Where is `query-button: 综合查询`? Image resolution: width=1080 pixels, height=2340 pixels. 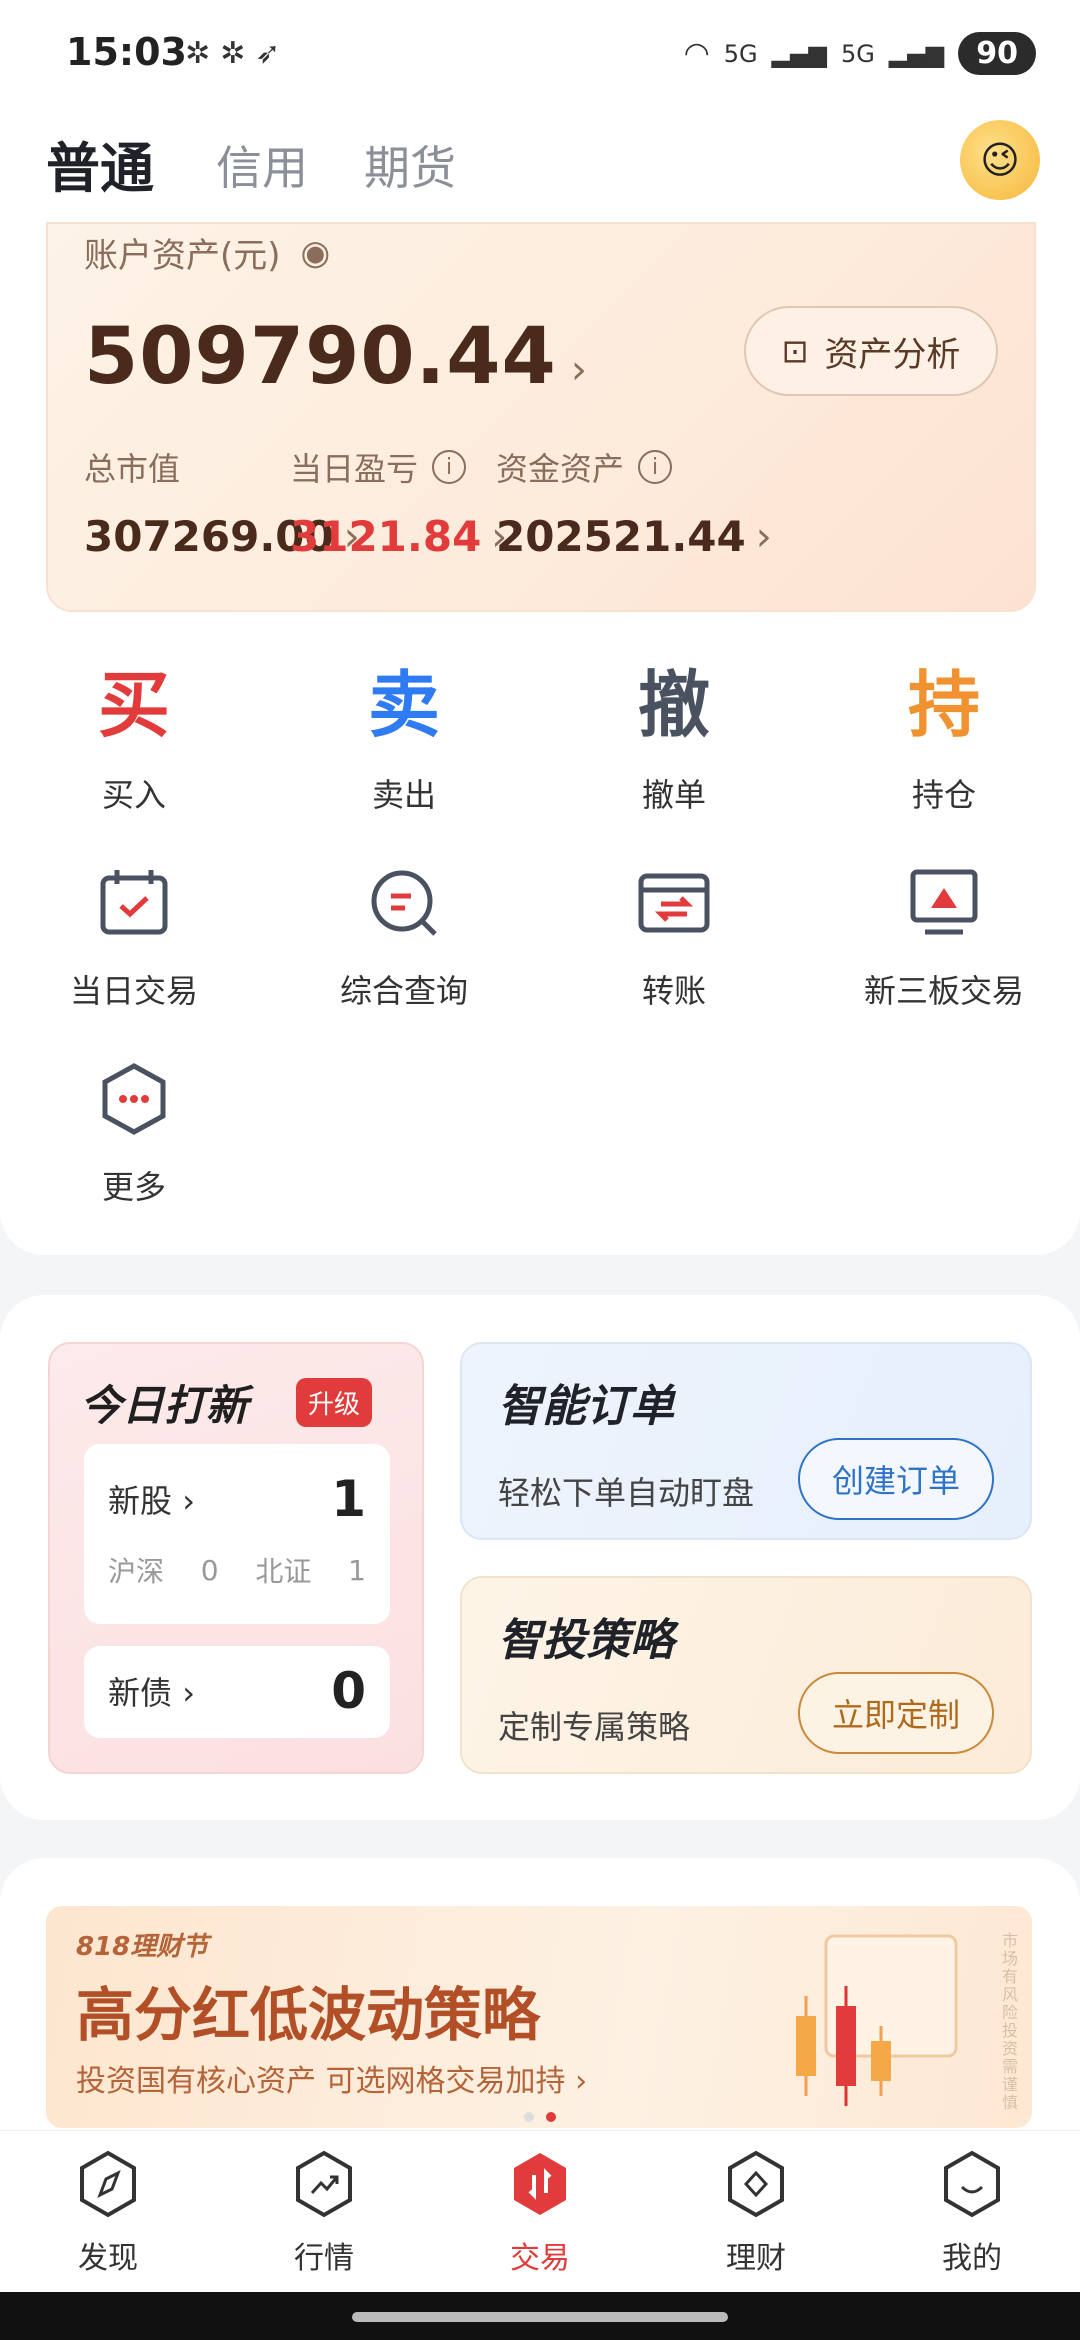
query-button: 综合查询 is located at coordinates (404, 939).